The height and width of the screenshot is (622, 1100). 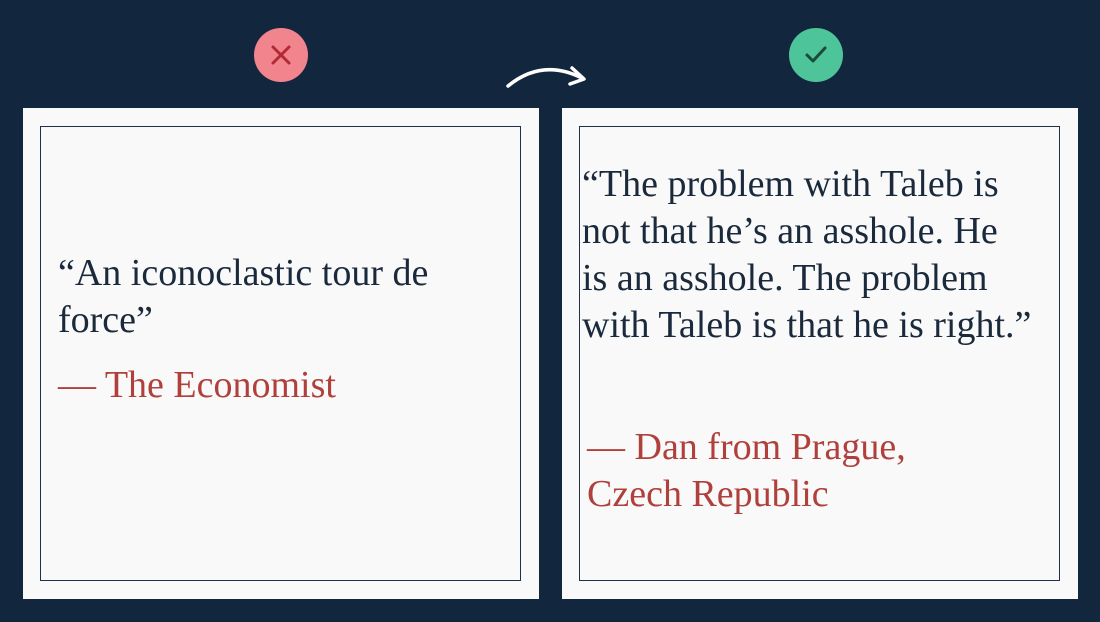 What do you see at coordinates (243, 296) in the screenshot?
I see `review-quote: “An iconoclastic tour de force”` at bounding box center [243, 296].